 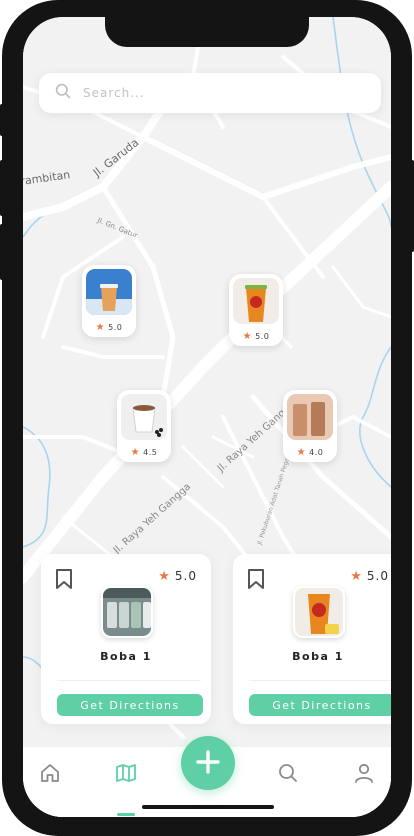 I want to click on map-marker-2: ★ 5.0, so click(x=256, y=310).